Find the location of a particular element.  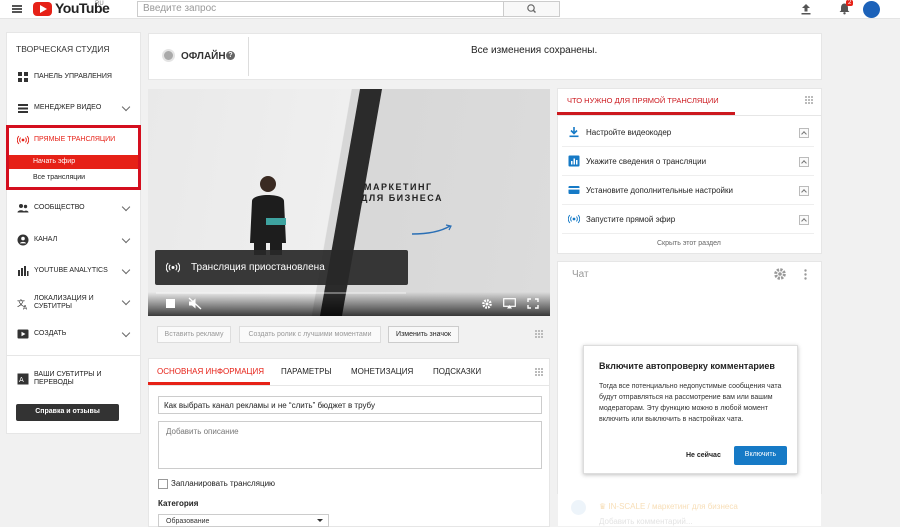

account-icon is located at coordinates (23, 240).